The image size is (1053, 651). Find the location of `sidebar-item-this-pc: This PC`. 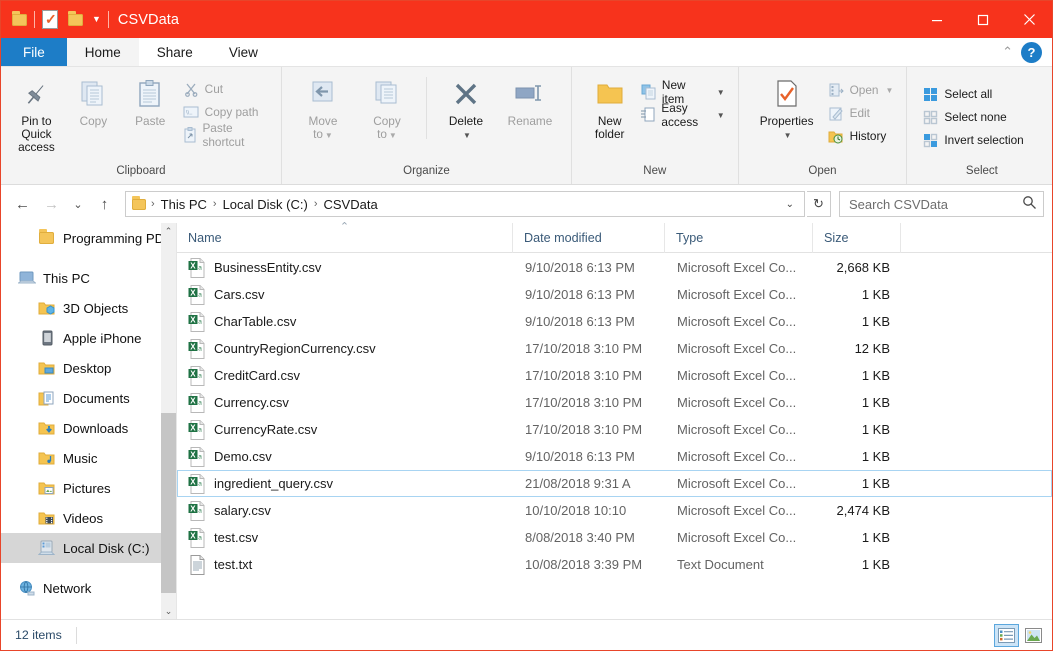

sidebar-item-this-pc: This PC is located at coordinates (88, 278).